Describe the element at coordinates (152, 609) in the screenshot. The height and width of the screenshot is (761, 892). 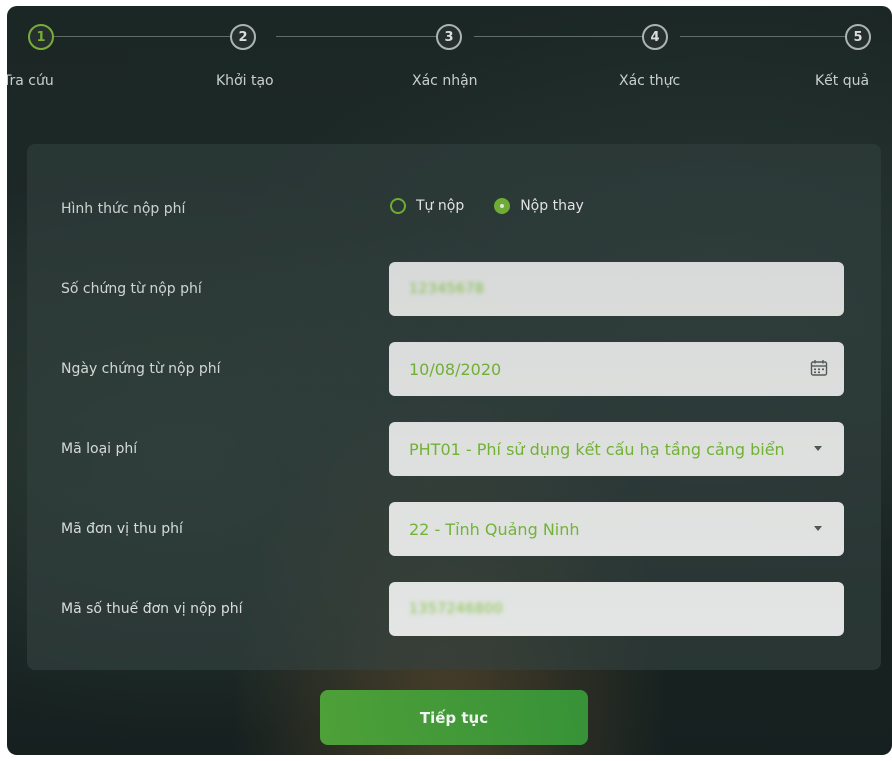
I see `tax-code-label: Mã số thuế đơn vị nộp phí` at that location.